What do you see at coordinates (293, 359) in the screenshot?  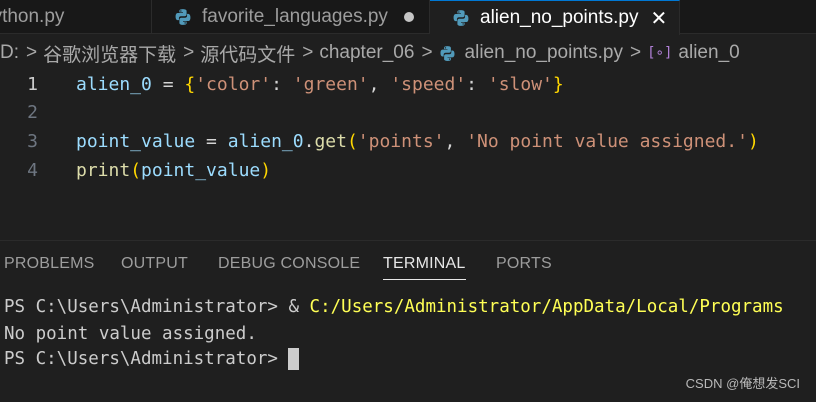 I see `terminal-cursor` at bounding box center [293, 359].